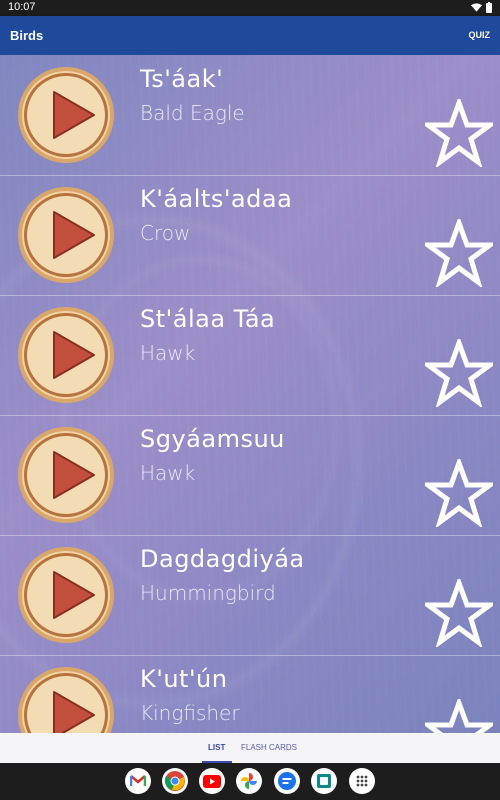 The width and height of the screenshot is (500, 800). I want to click on haida-word: St'álaa Táa, so click(208, 319).